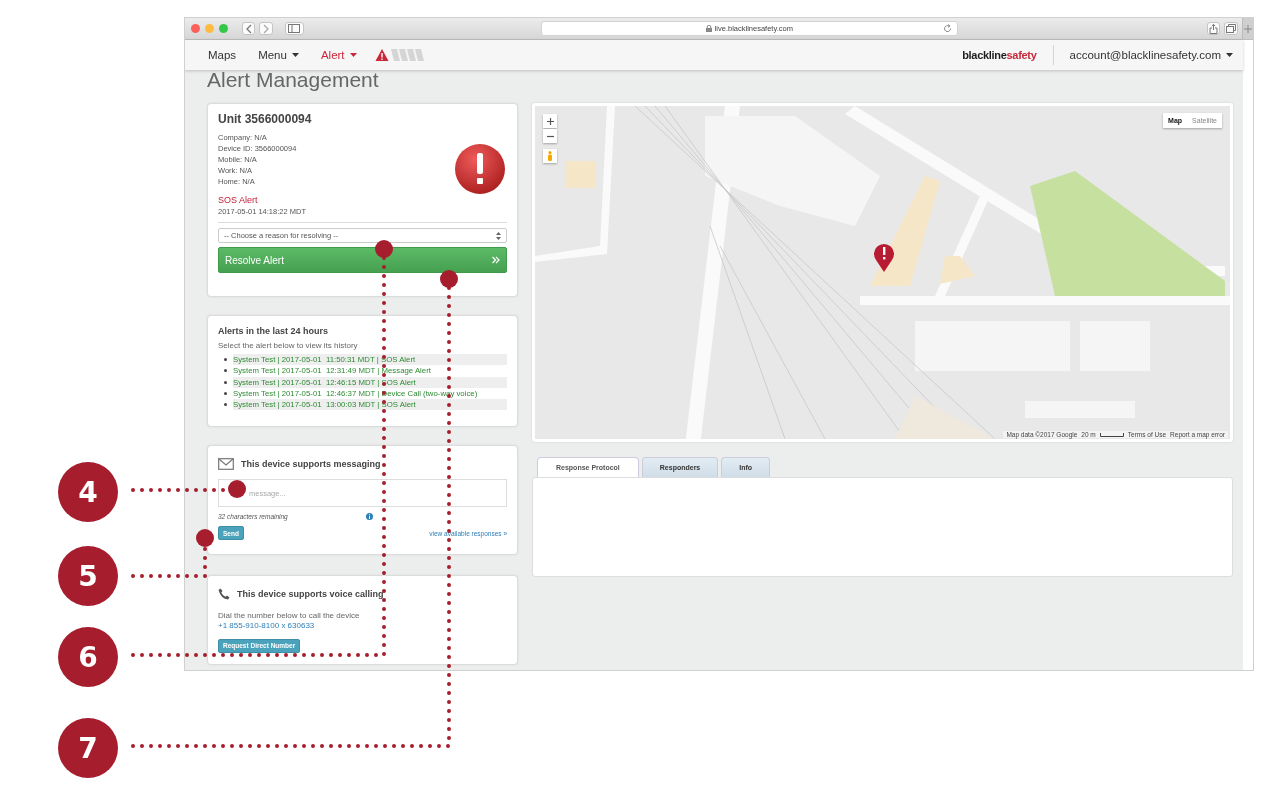 The image size is (1263, 808). Describe the element at coordinates (265, 119) in the screenshot. I see `unit-title: Unit 3566000094` at that location.